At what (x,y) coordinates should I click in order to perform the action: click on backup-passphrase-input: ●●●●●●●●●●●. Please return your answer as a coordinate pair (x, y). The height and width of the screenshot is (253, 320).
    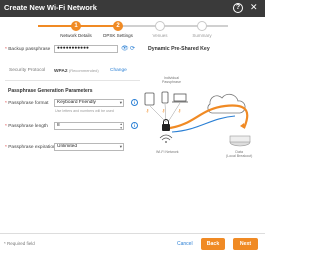
    Looking at the image, I should click on (86, 49).